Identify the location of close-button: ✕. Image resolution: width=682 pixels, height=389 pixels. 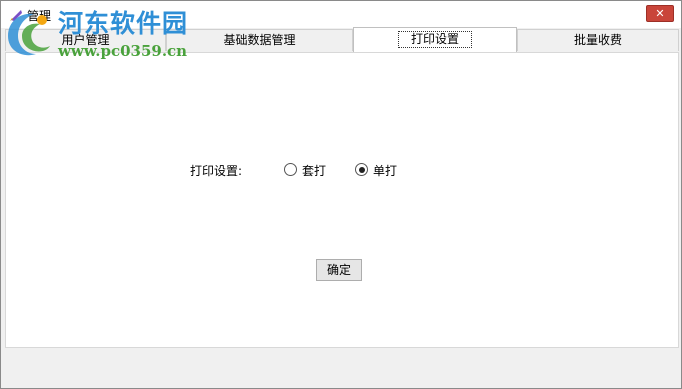
(660, 13).